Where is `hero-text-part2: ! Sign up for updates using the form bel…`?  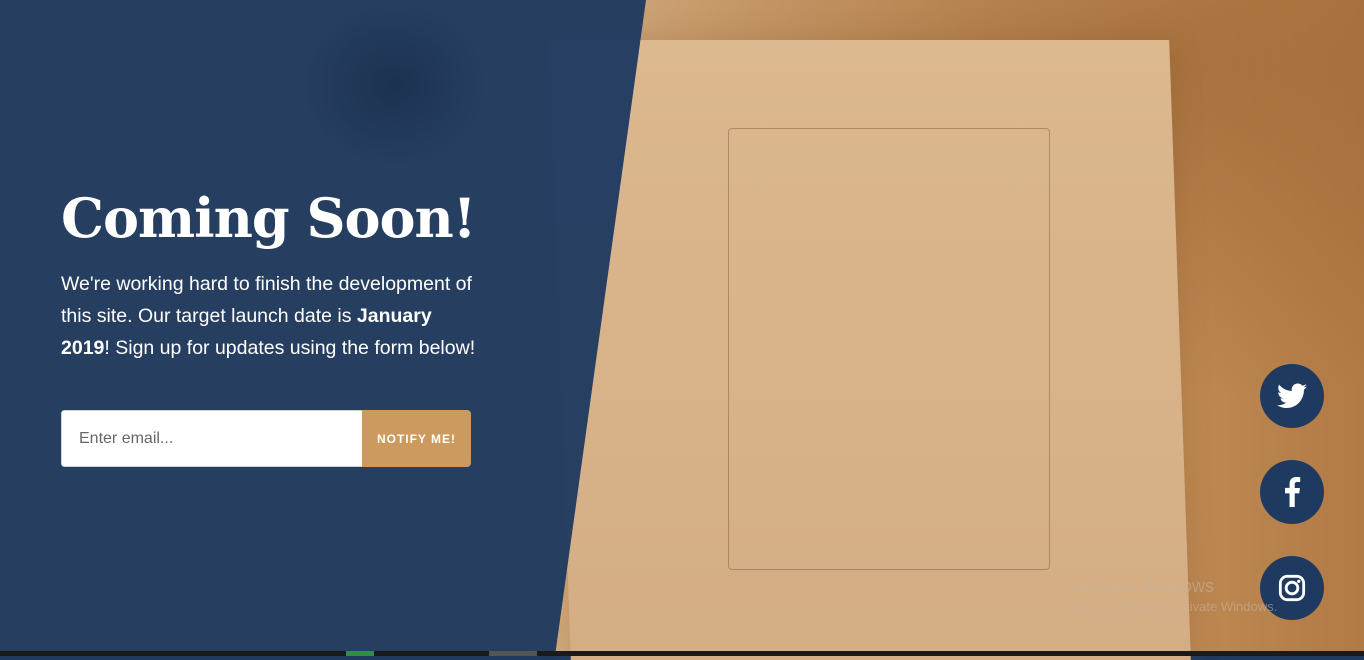
hero-text-part2: ! Sign up for updates using the form bel… is located at coordinates (290, 348).